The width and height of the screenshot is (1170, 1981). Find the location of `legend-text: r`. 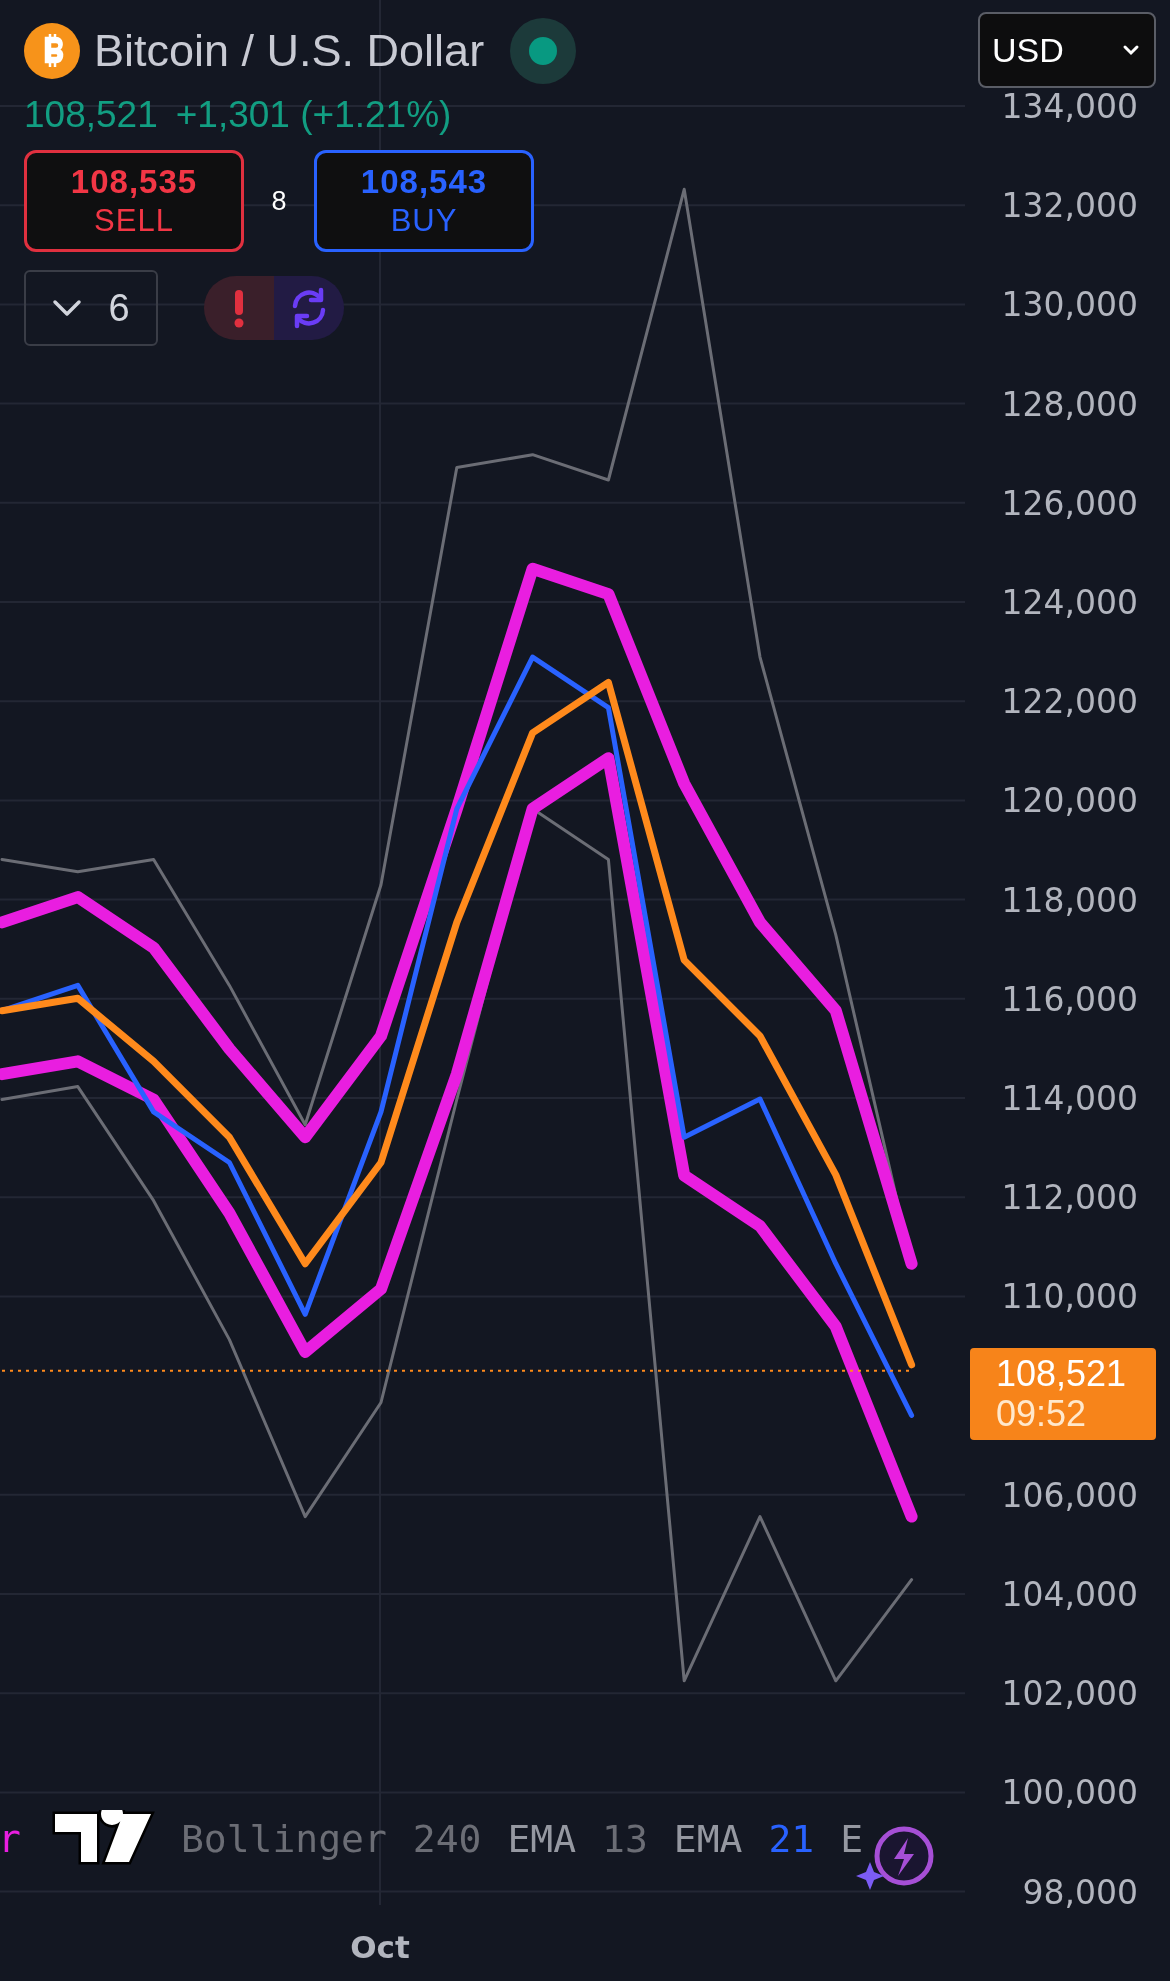

legend-text: r is located at coordinates (10, 1839).